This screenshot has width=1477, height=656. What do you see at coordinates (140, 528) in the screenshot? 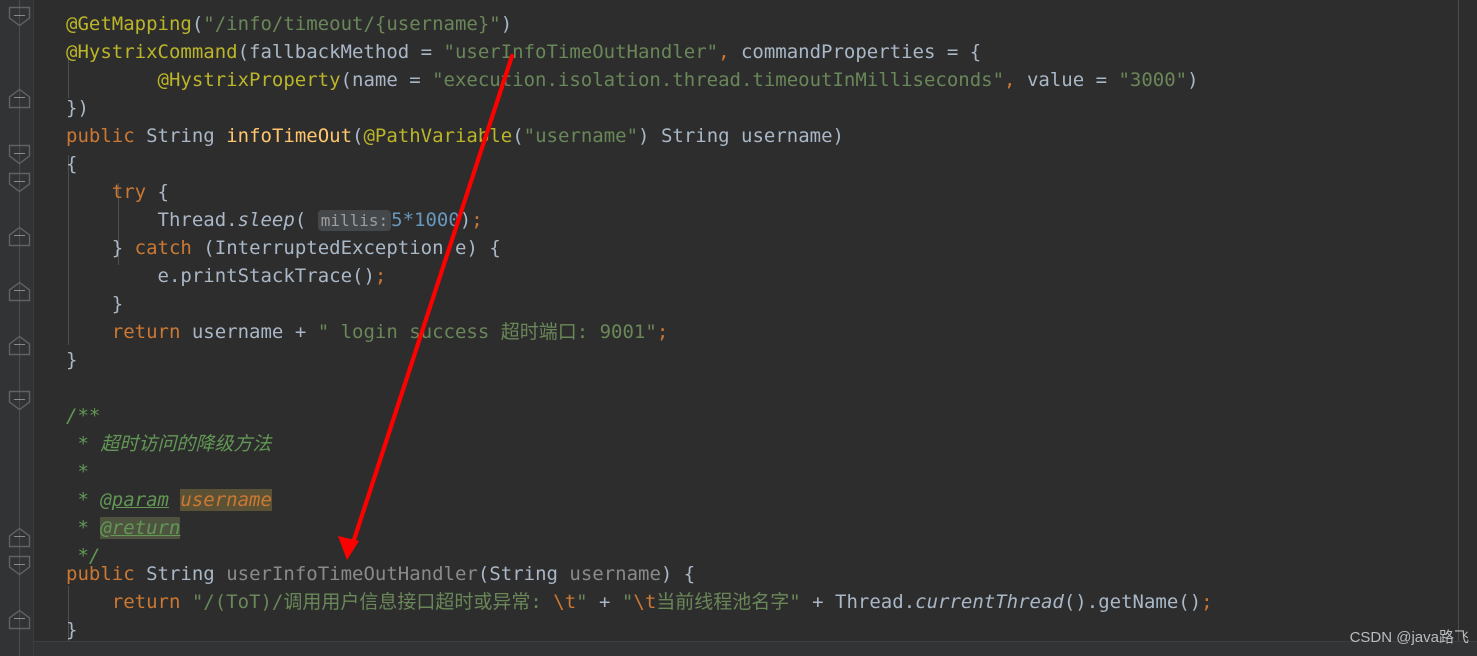
I see `javadoc-return-tag: @return` at bounding box center [140, 528].